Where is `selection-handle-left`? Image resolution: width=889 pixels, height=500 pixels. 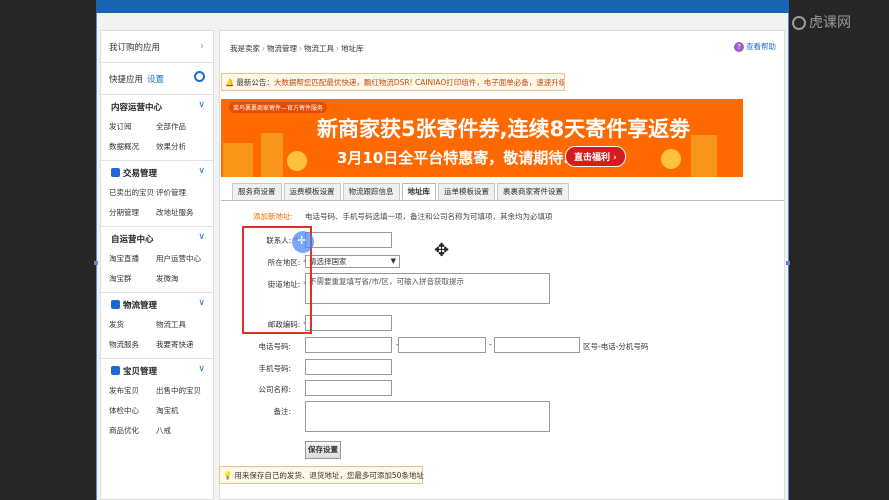 selection-handle-left is located at coordinates (96, 263).